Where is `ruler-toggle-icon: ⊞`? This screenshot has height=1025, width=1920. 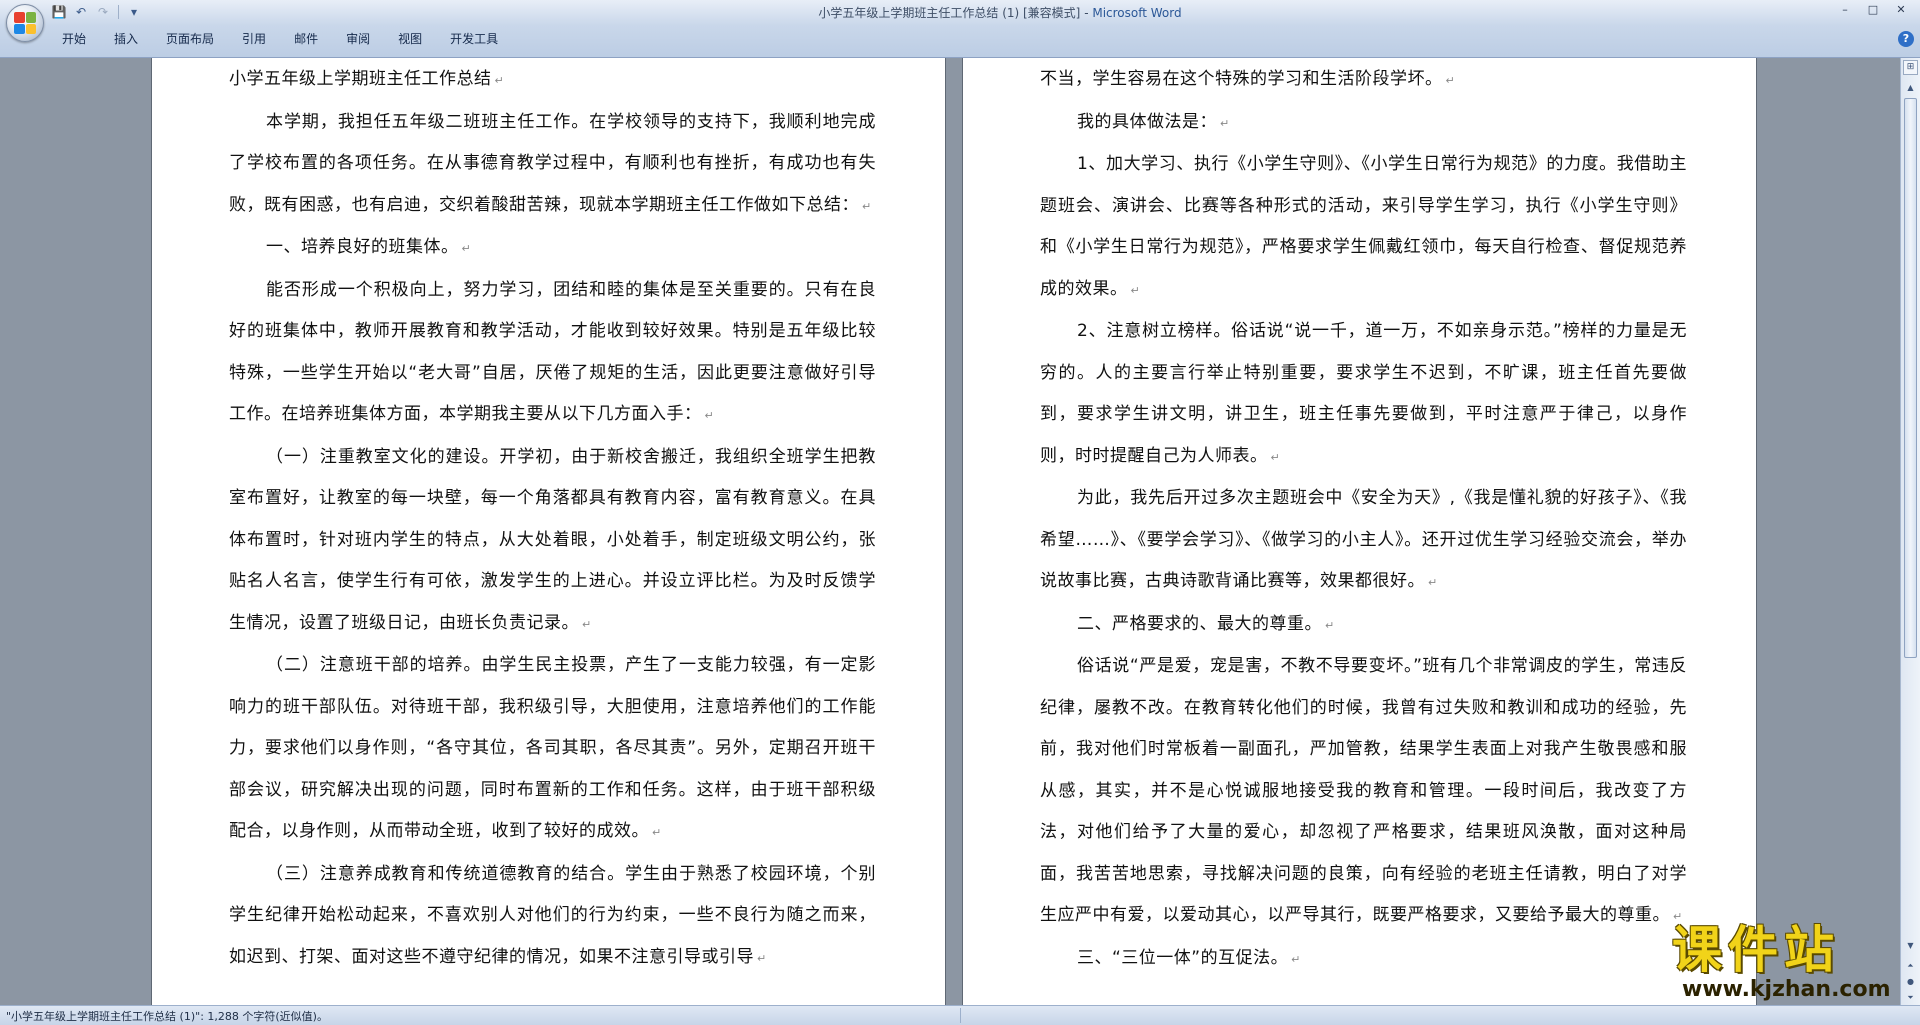
ruler-toggle-icon: ⊞ is located at coordinates (1910, 67).